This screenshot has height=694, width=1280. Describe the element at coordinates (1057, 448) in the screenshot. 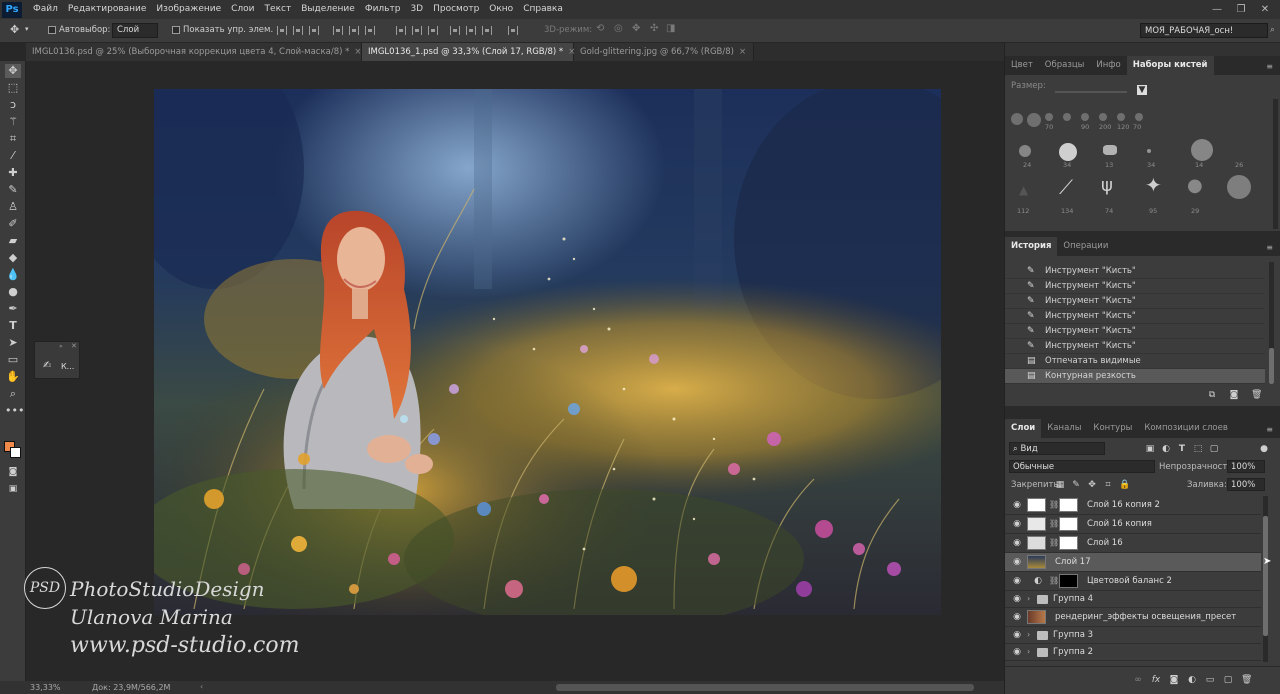

I see `layer-filter-select: ⌕ Вид` at that location.